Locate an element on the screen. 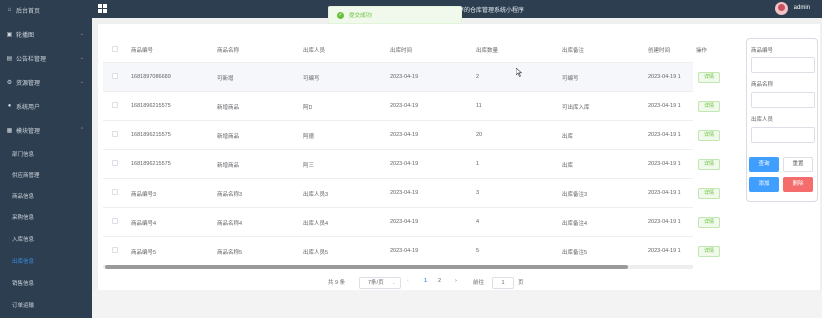 Image resolution: width=822 pixels, height=318 pixels. page-2: 2 is located at coordinates (439, 281).